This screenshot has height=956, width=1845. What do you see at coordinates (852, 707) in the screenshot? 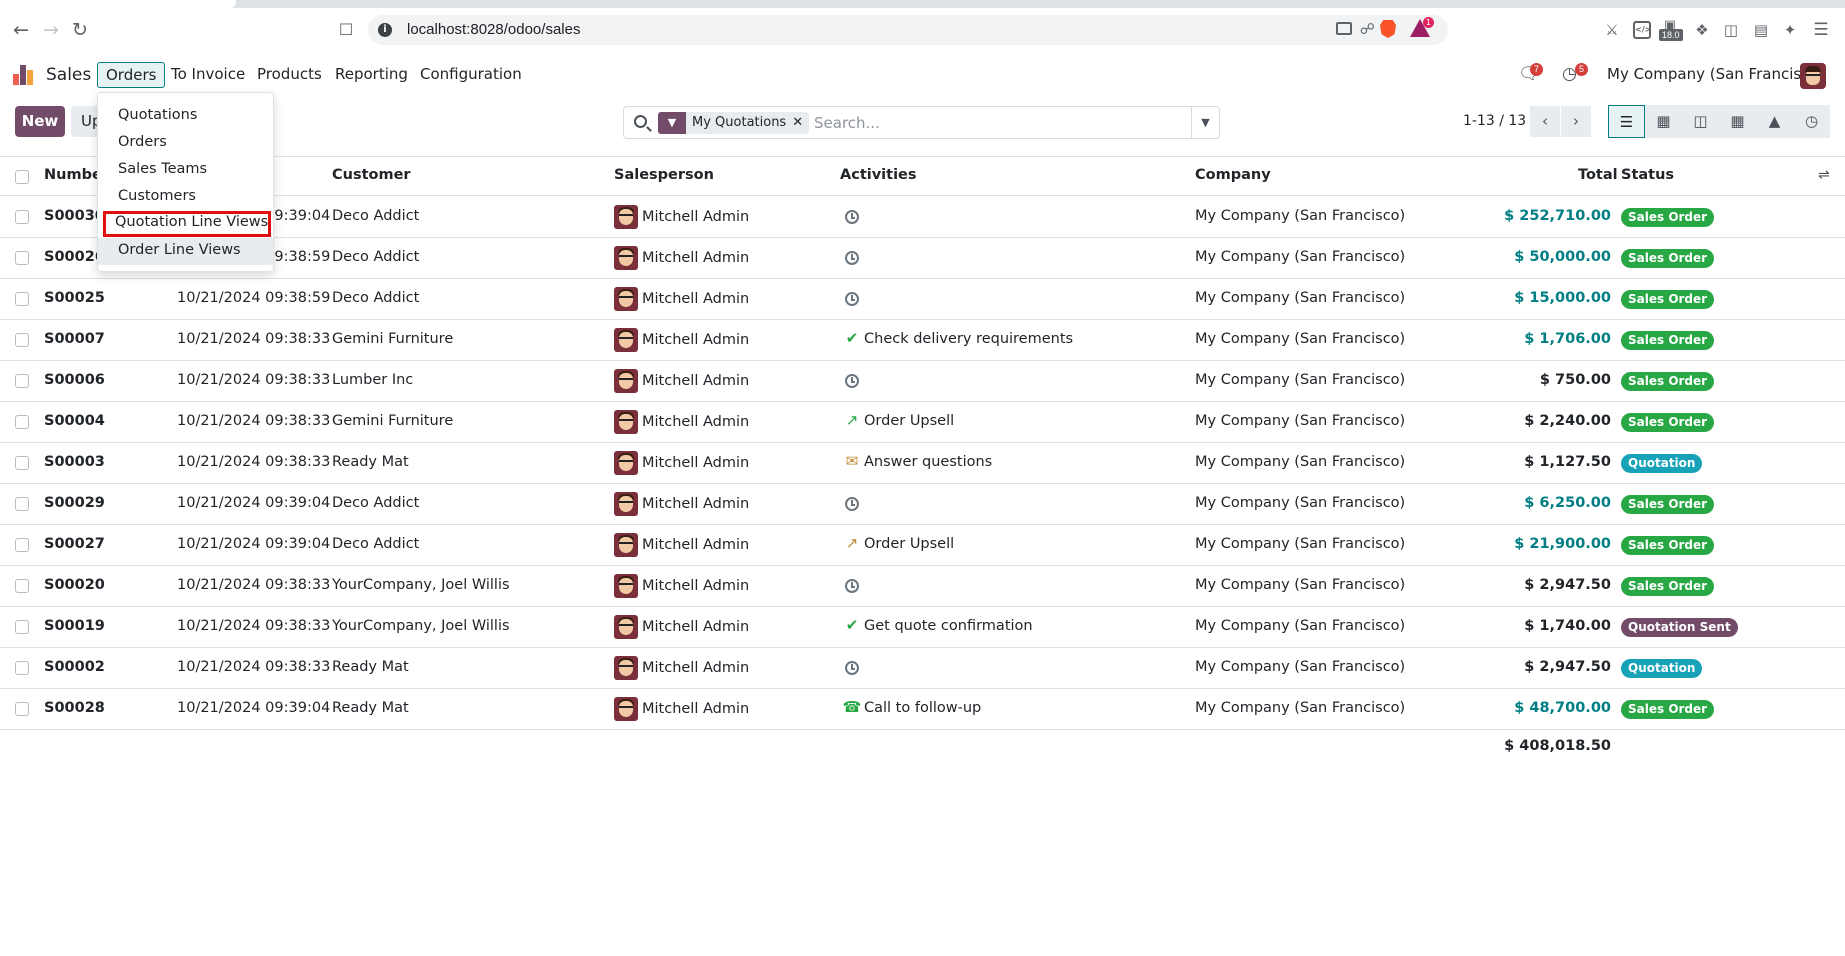
I see `activity-phone-icon: ☎` at bounding box center [852, 707].